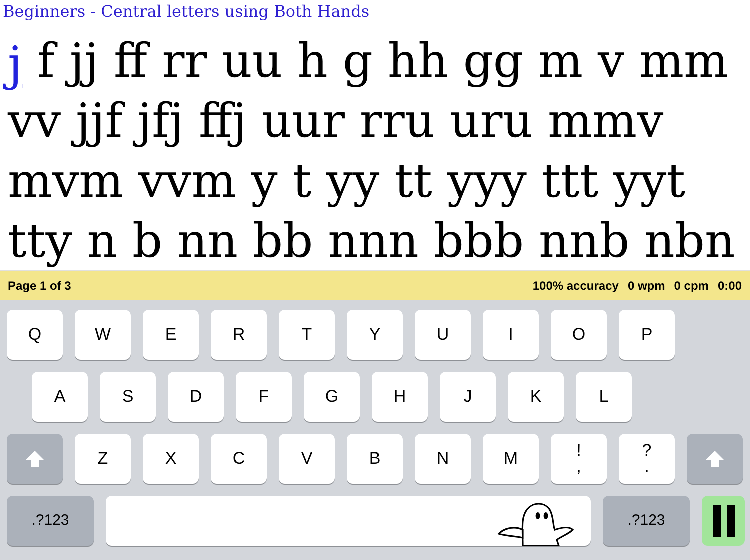  What do you see at coordinates (196, 397) in the screenshot?
I see `letter-key: D` at bounding box center [196, 397].